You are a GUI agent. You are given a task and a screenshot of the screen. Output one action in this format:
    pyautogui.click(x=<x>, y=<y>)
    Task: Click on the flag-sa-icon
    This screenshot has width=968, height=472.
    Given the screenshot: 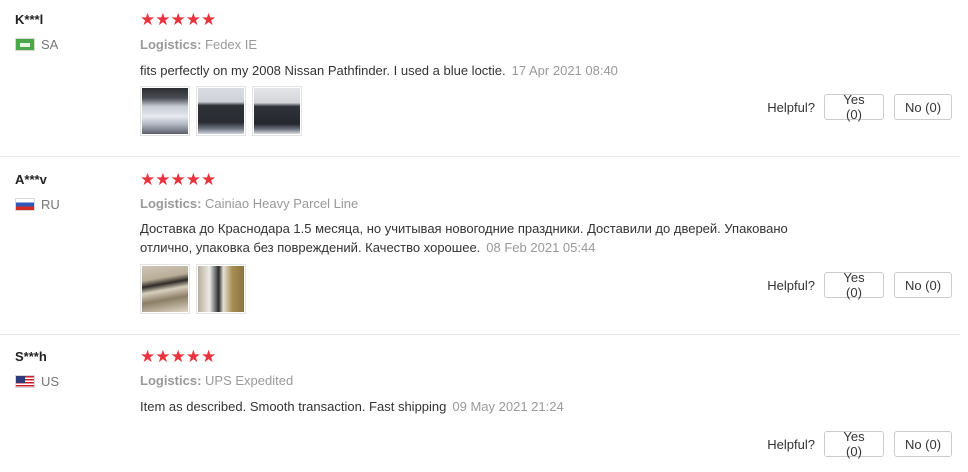 What is the action you would take?
    pyautogui.click(x=25, y=44)
    